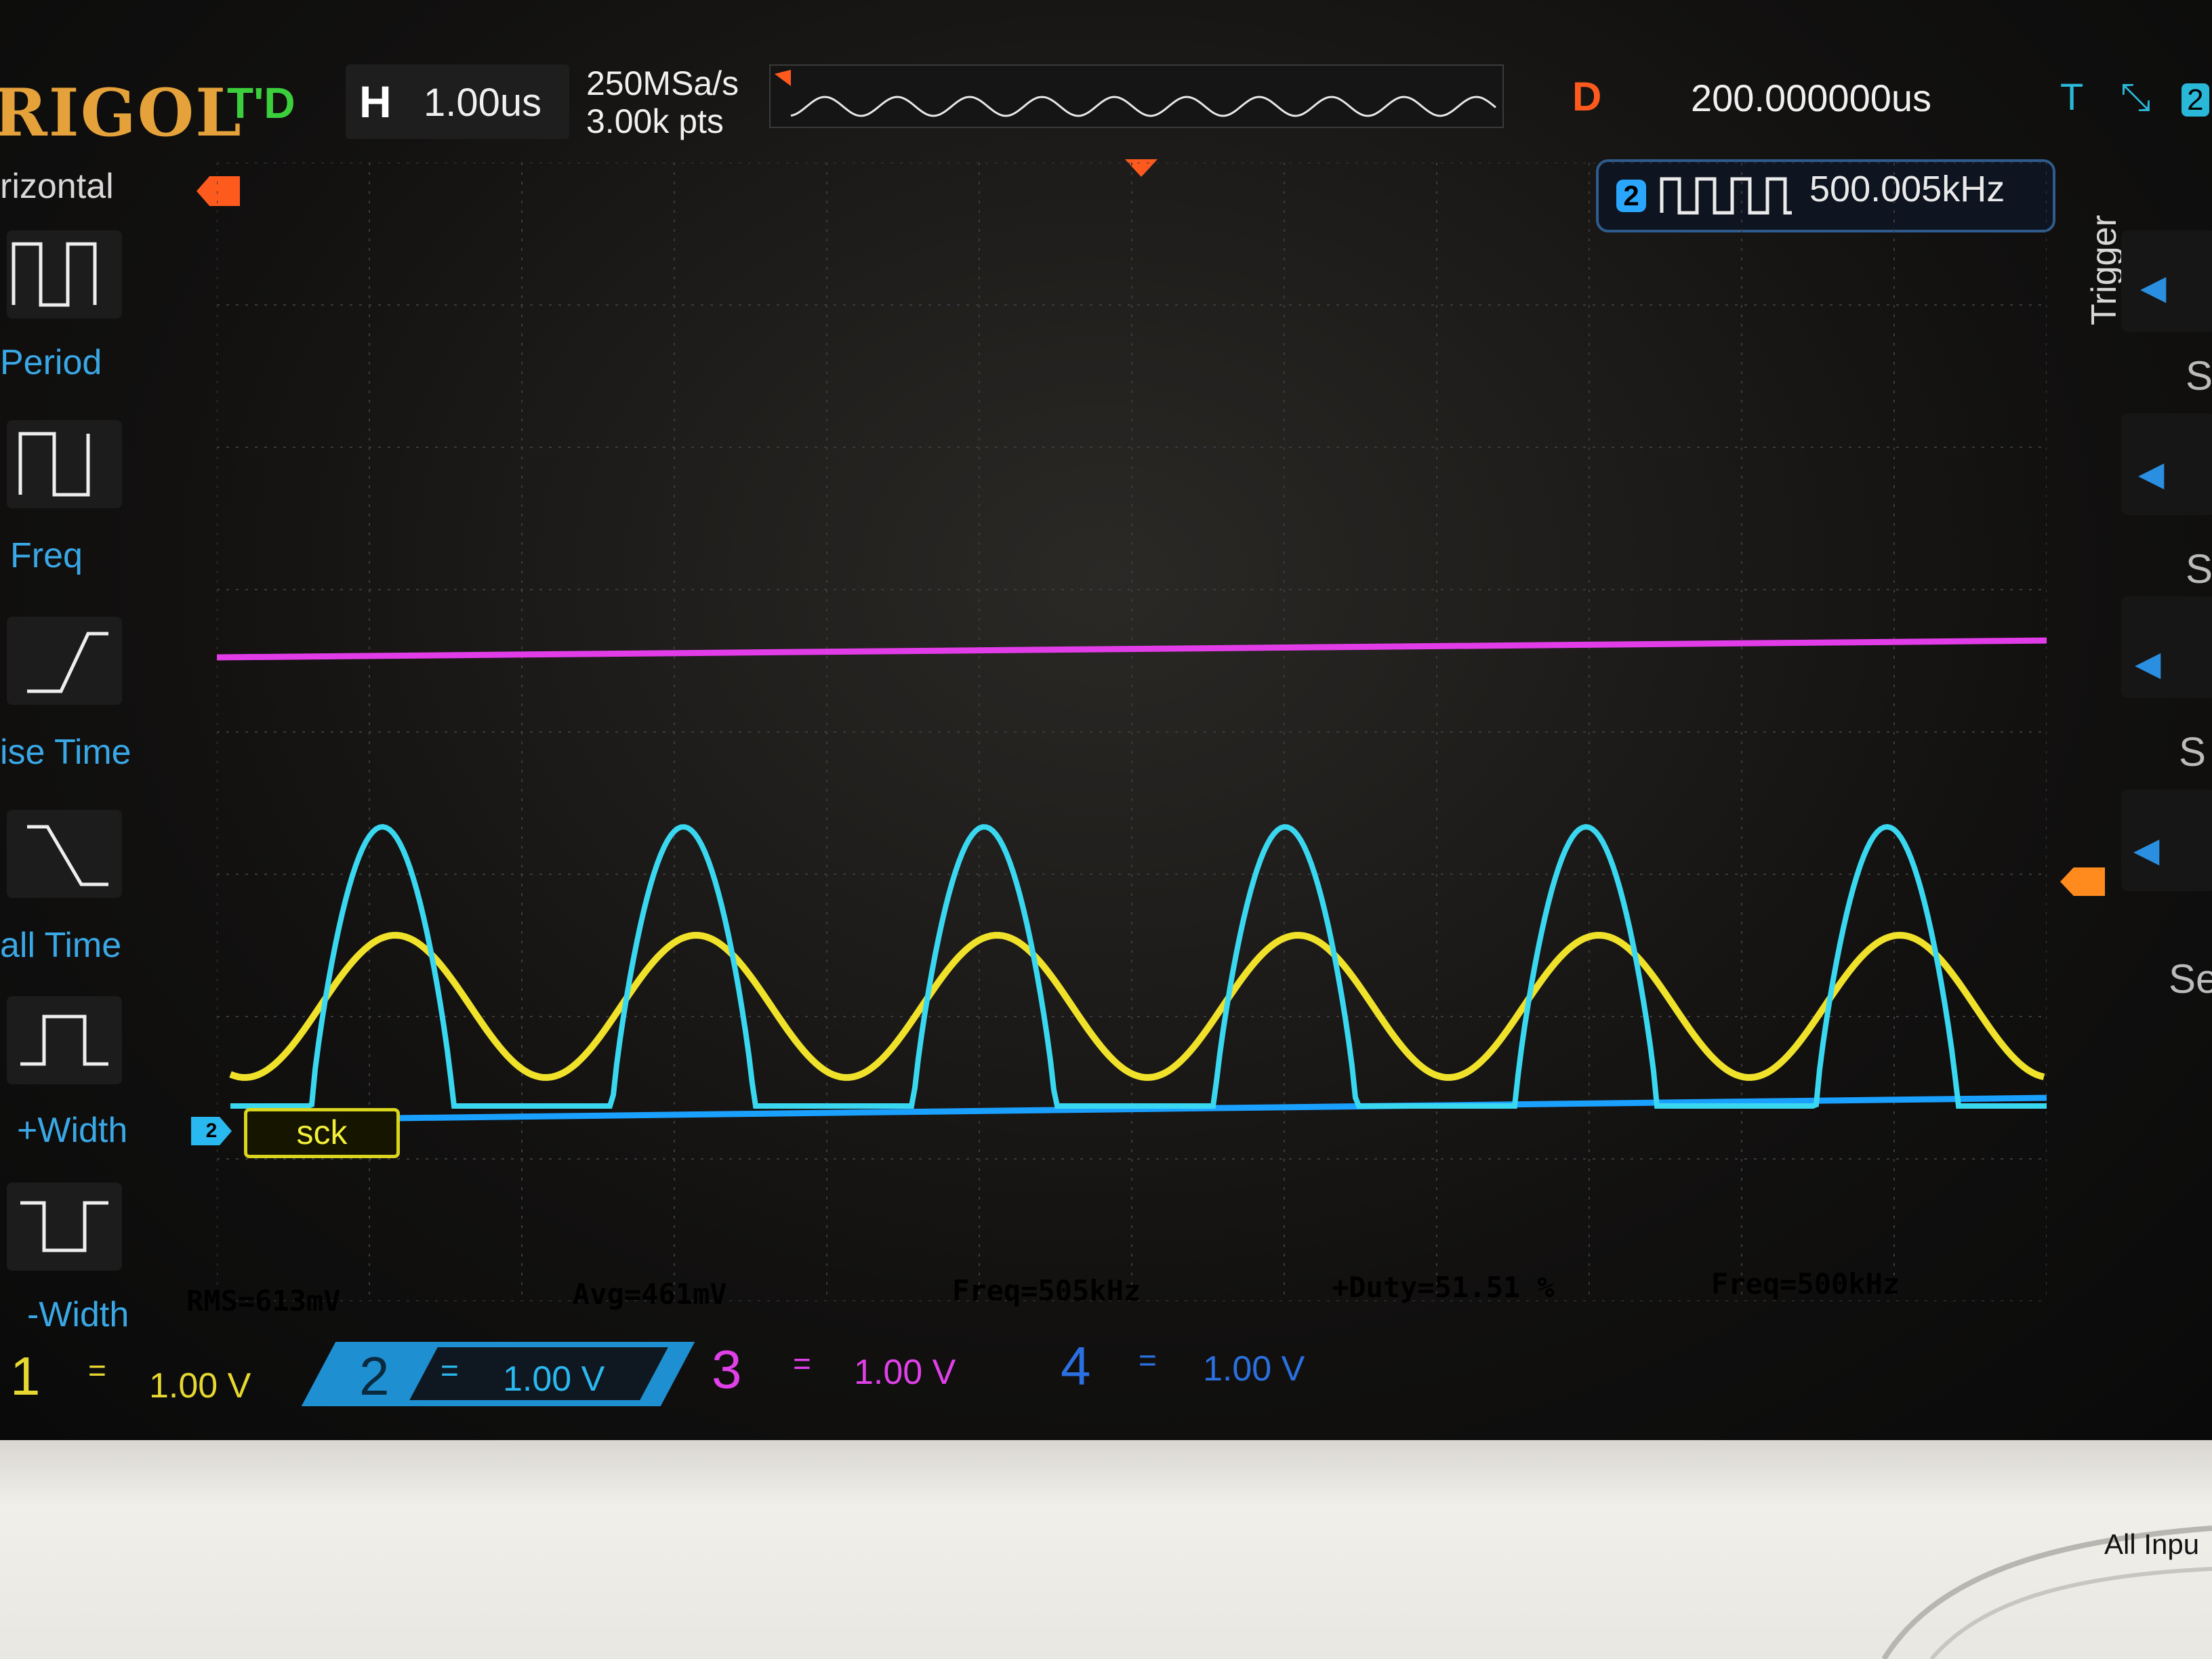 The width and height of the screenshot is (2212, 1659). What do you see at coordinates (650, 1294) in the screenshot?
I see `measurement-avg: Avg=461mV` at bounding box center [650, 1294].